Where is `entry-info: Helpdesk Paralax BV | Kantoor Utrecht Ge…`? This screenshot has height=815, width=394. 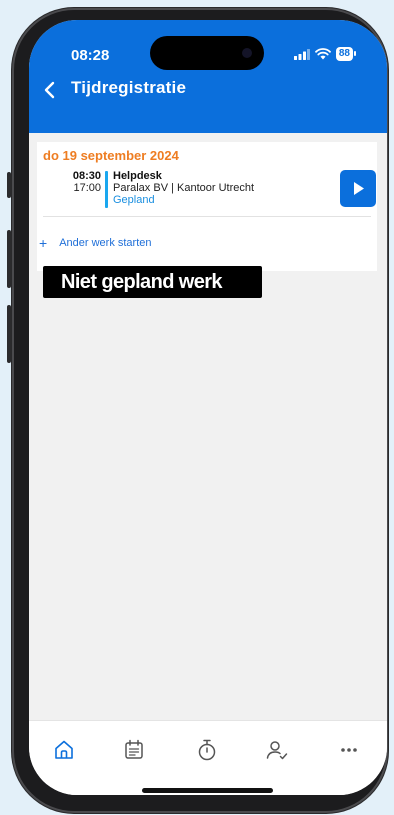
entry-info: Helpdesk Paralax BV | Kantoor Utrecht Ge… is located at coordinates (183, 188).